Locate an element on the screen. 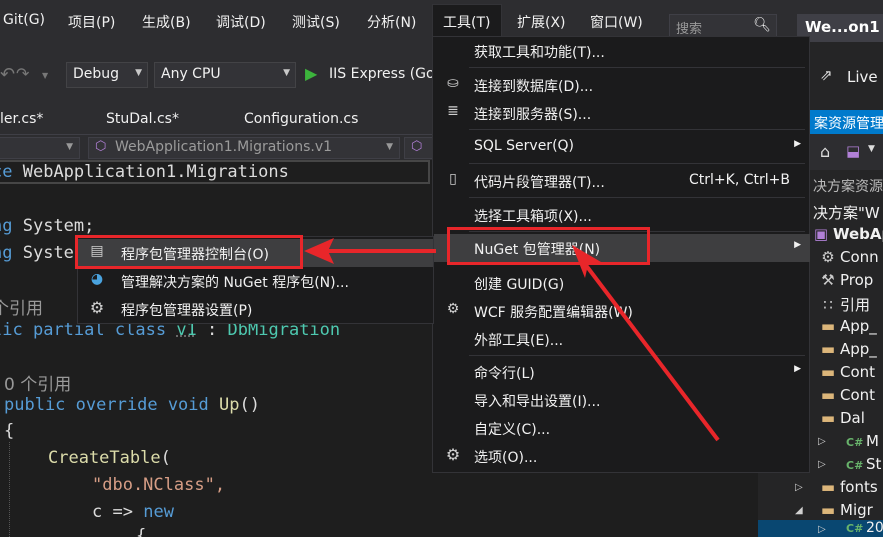 Image resolution: width=883 pixels, height=537 pixels. annotation-arrow-to-nuget is located at coordinates (646, 343).